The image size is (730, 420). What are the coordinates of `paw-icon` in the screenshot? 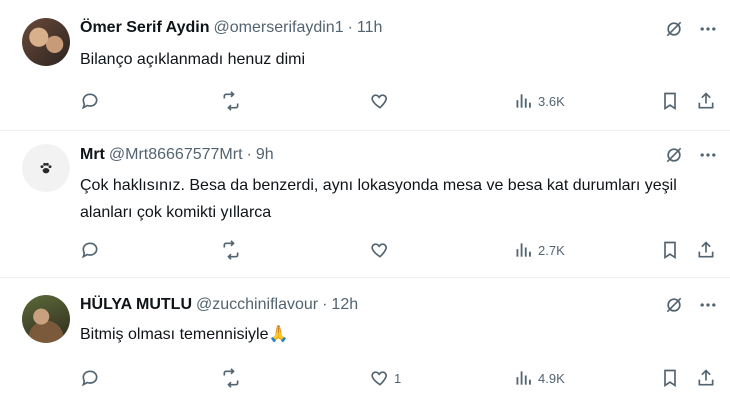 It's located at (46, 168).